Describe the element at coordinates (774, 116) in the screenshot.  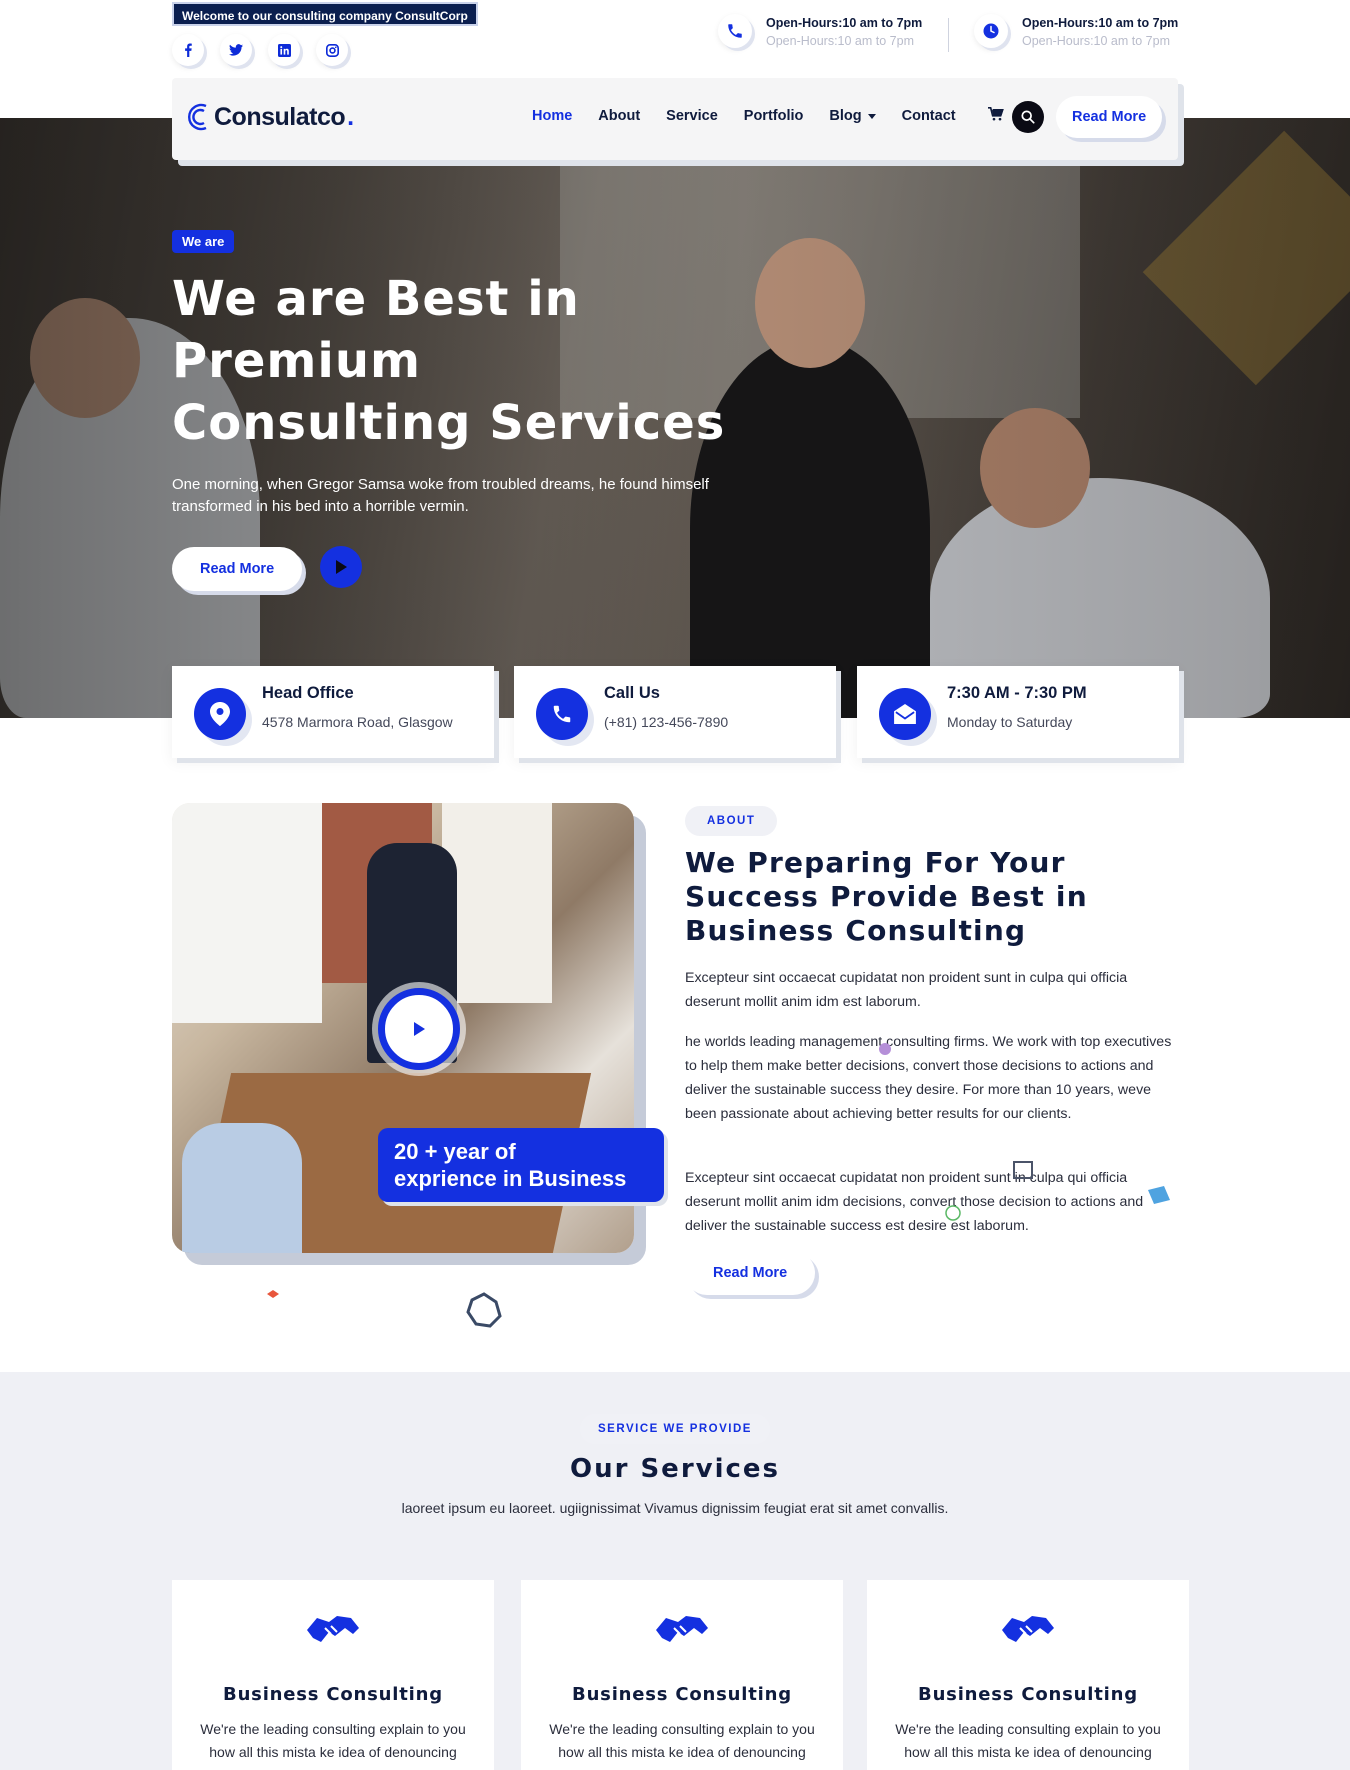
I see `nav-item-portfolio: Portfolio` at that location.